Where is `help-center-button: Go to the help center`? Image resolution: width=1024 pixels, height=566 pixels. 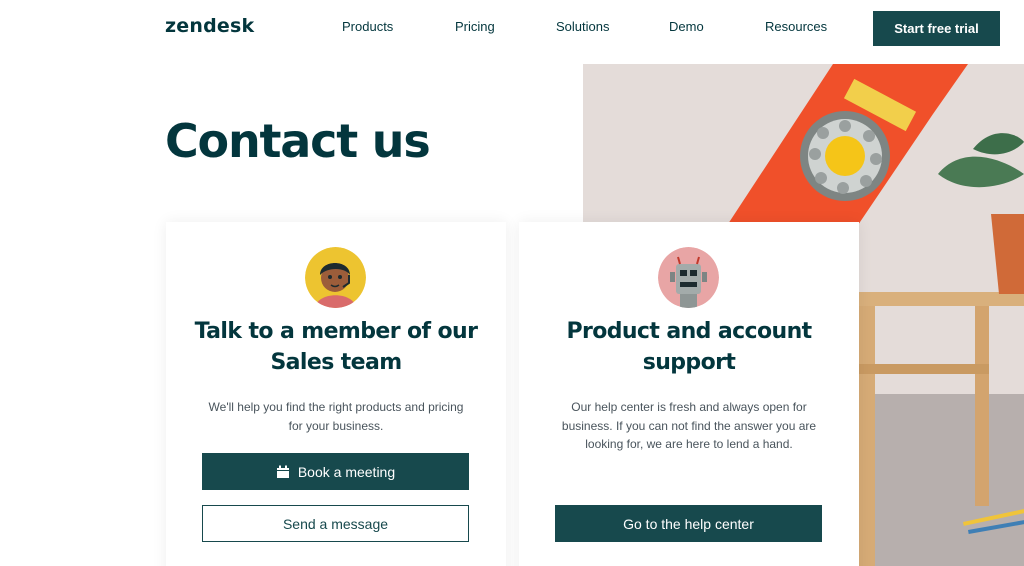
help-center-button: Go to the help center is located at coordinates (688, 523).